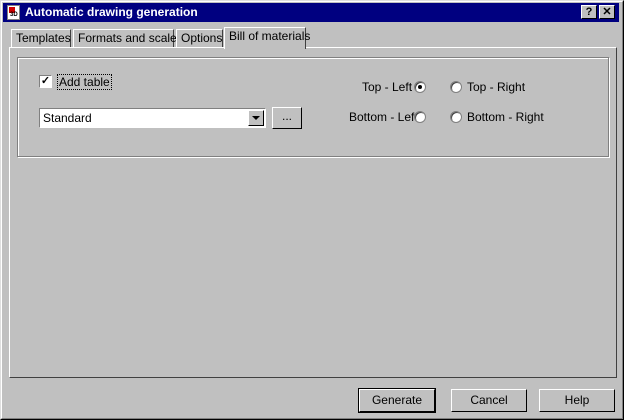 Image resolution: width=624 pixels, height=420 pixels. Describe the element at coordinates (489, 400) in the screenshot. I see `cancel-button: Cancel` at that location.